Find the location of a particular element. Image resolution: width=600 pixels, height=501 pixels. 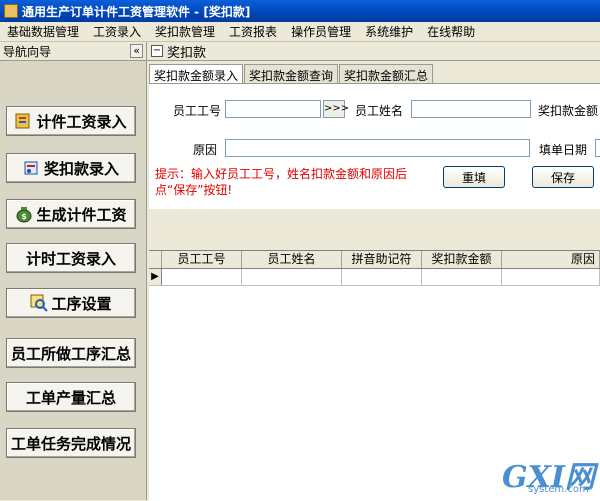

col-pinyin: 拼音助记符 is located at coordinates (382, 259).